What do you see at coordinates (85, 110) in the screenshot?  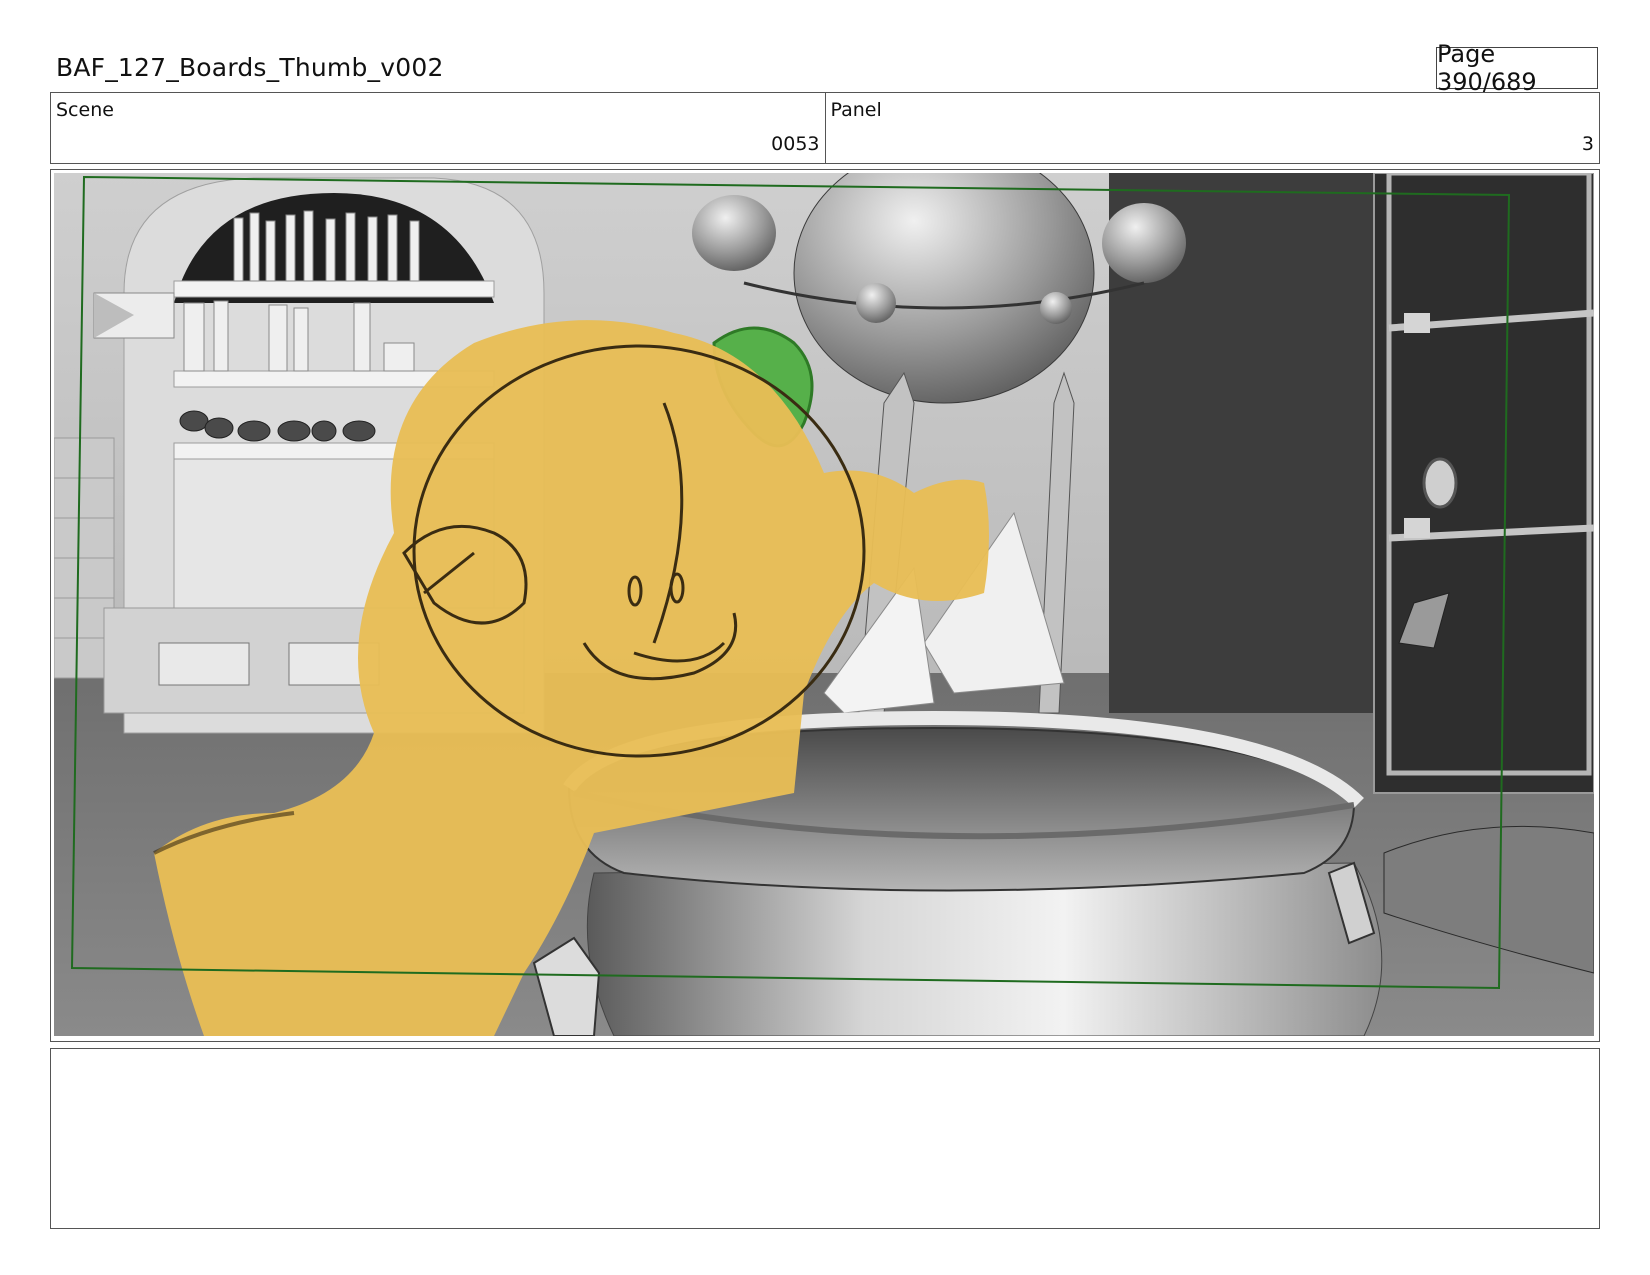 I see `scene-label: Scene` at bounding box center [85, 110].